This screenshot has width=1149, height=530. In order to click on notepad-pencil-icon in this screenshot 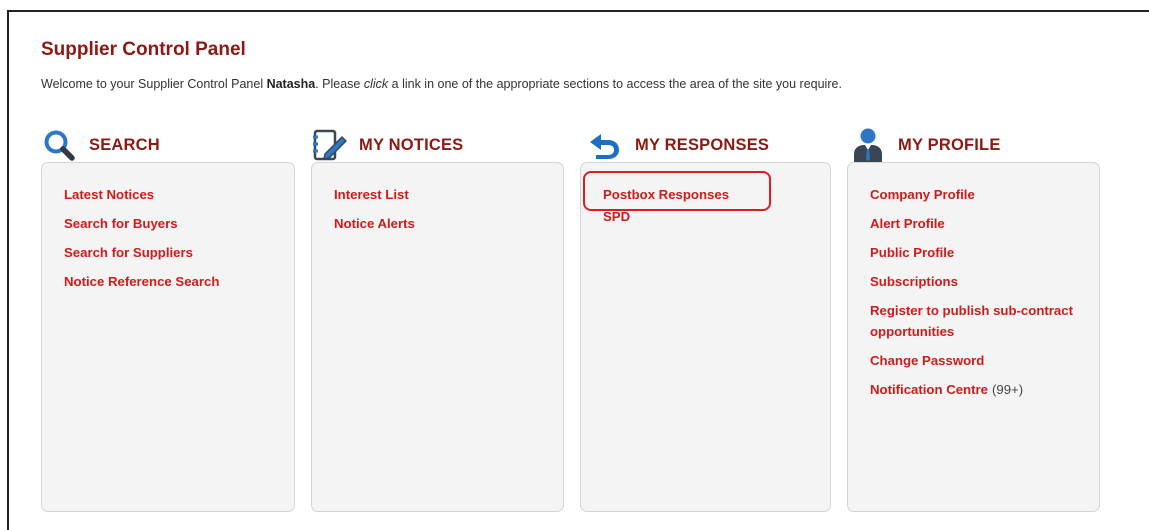, I will do `click(329, 145)`.